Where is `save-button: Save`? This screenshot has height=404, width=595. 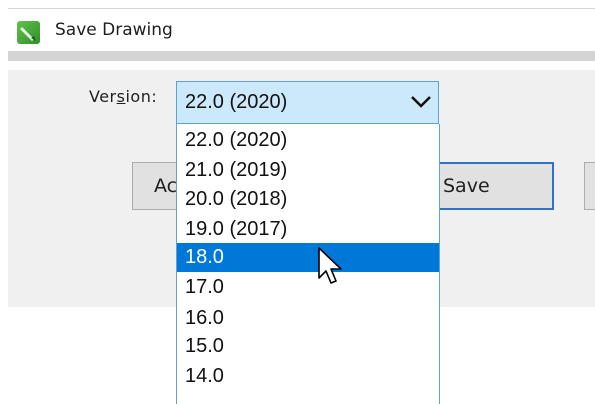 save-button: Save is located at coordinates (487, 186).